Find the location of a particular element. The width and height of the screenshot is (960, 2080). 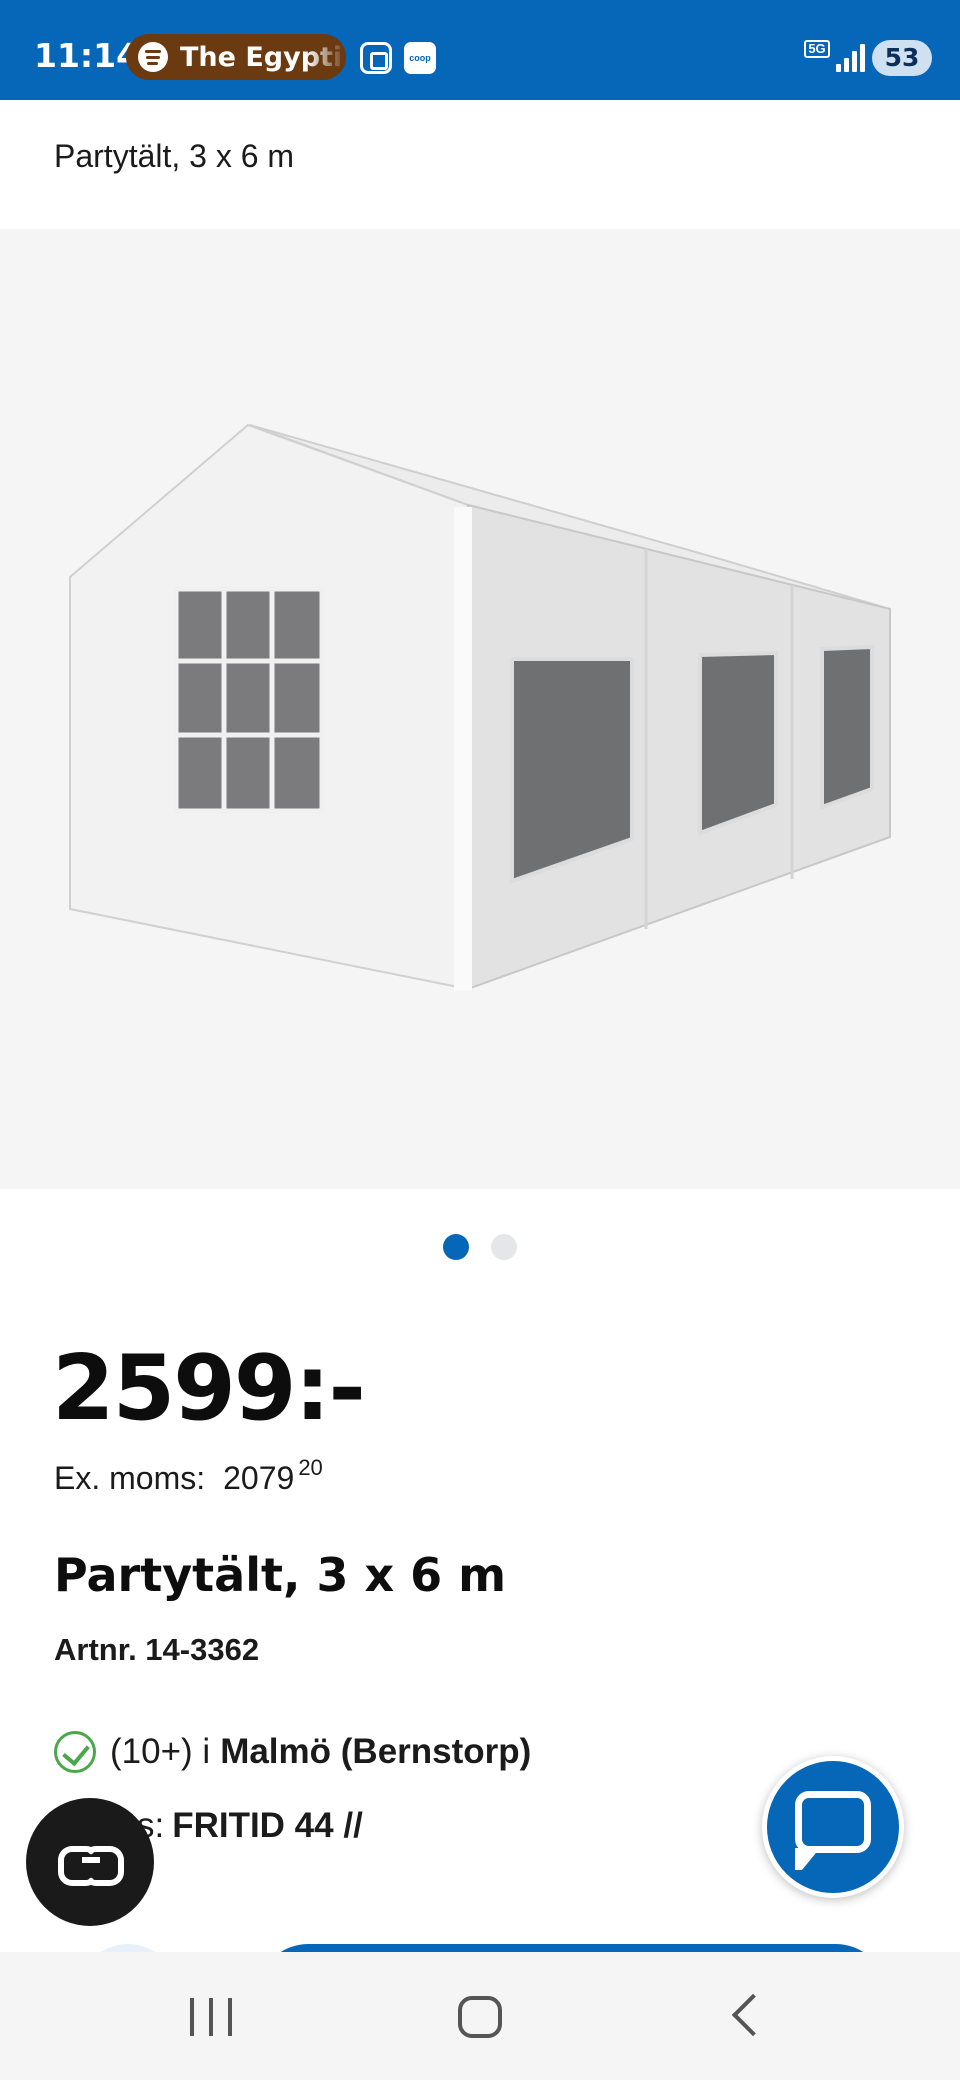

battery-level: 53 is located at coordinates (902, 58).